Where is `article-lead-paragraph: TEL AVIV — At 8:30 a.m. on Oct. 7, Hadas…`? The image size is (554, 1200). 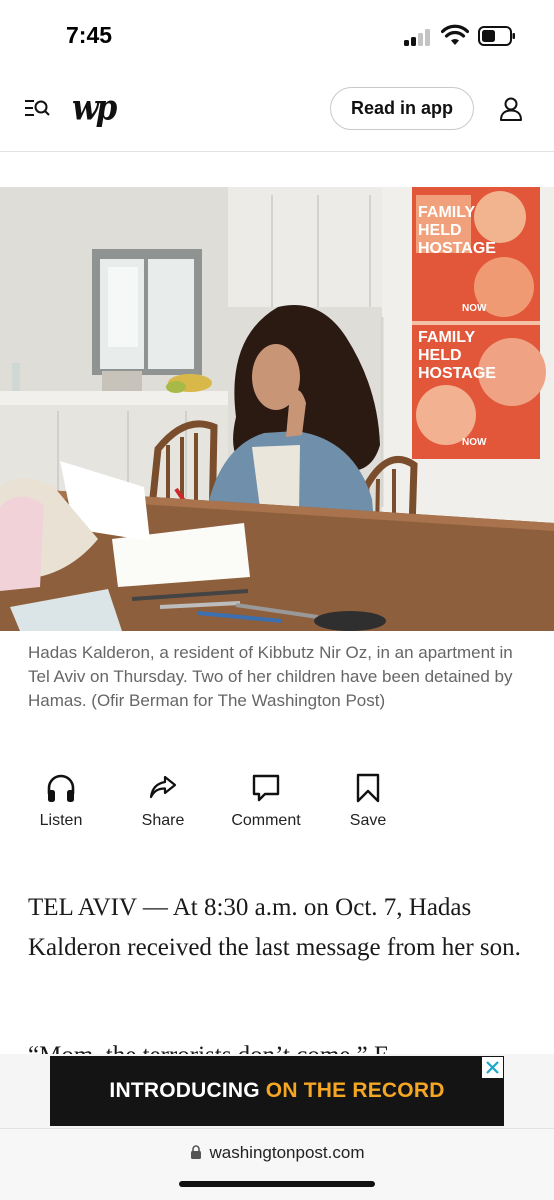 article-lead-paragraph: TEL AVIV — At 8:30 a.m. on Oct. 7, Hadas… is located at coordinates (274, 927).